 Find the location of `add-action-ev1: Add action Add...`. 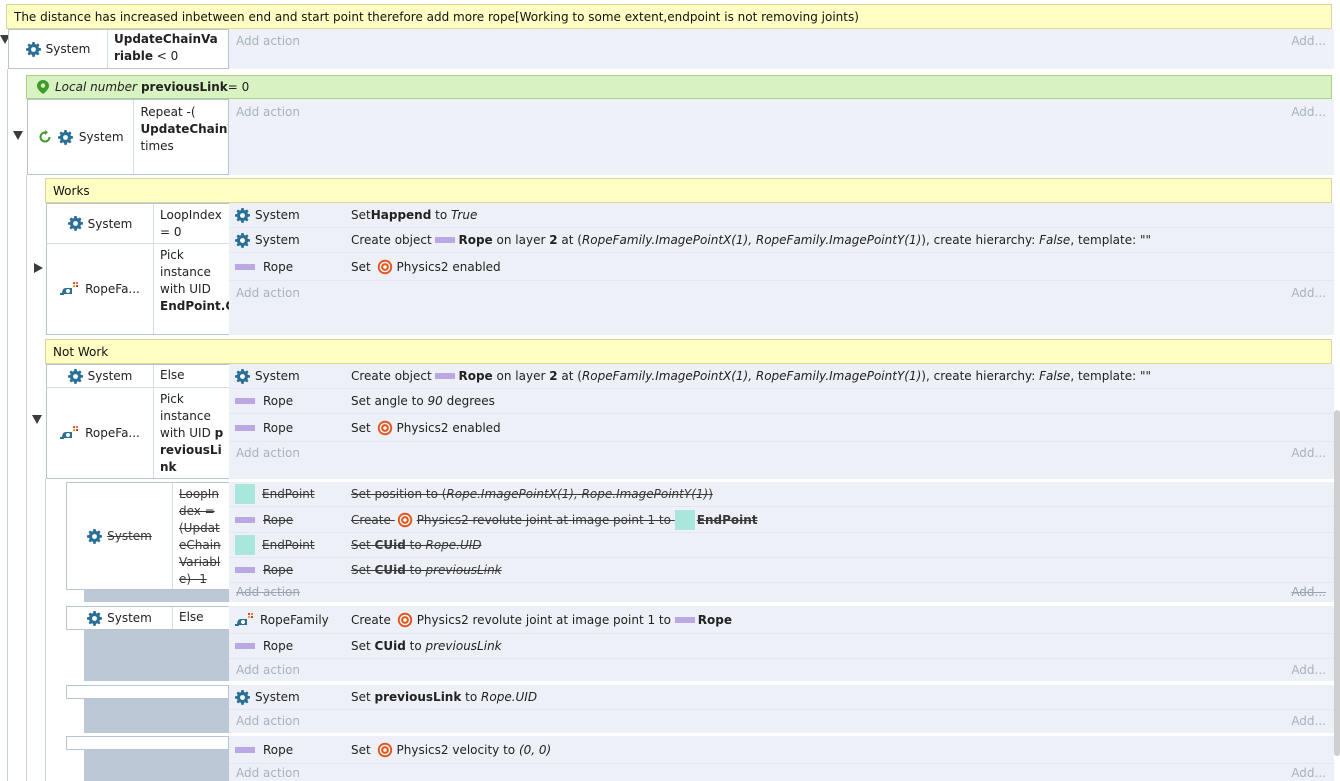

add-action-ev1: Add action Add... is located at coordinates (781, 41).